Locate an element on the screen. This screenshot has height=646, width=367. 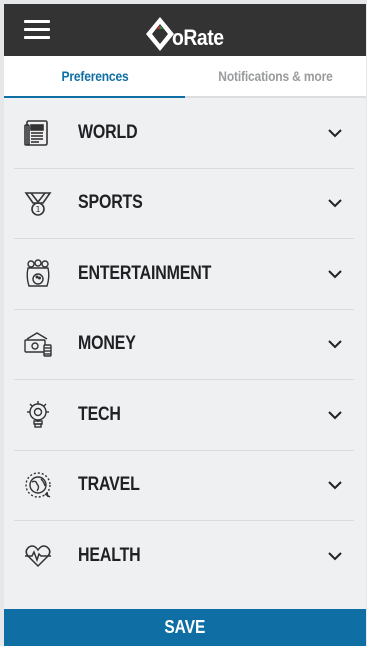
category-row-world: WORLD is located at coordinates (184, 133).